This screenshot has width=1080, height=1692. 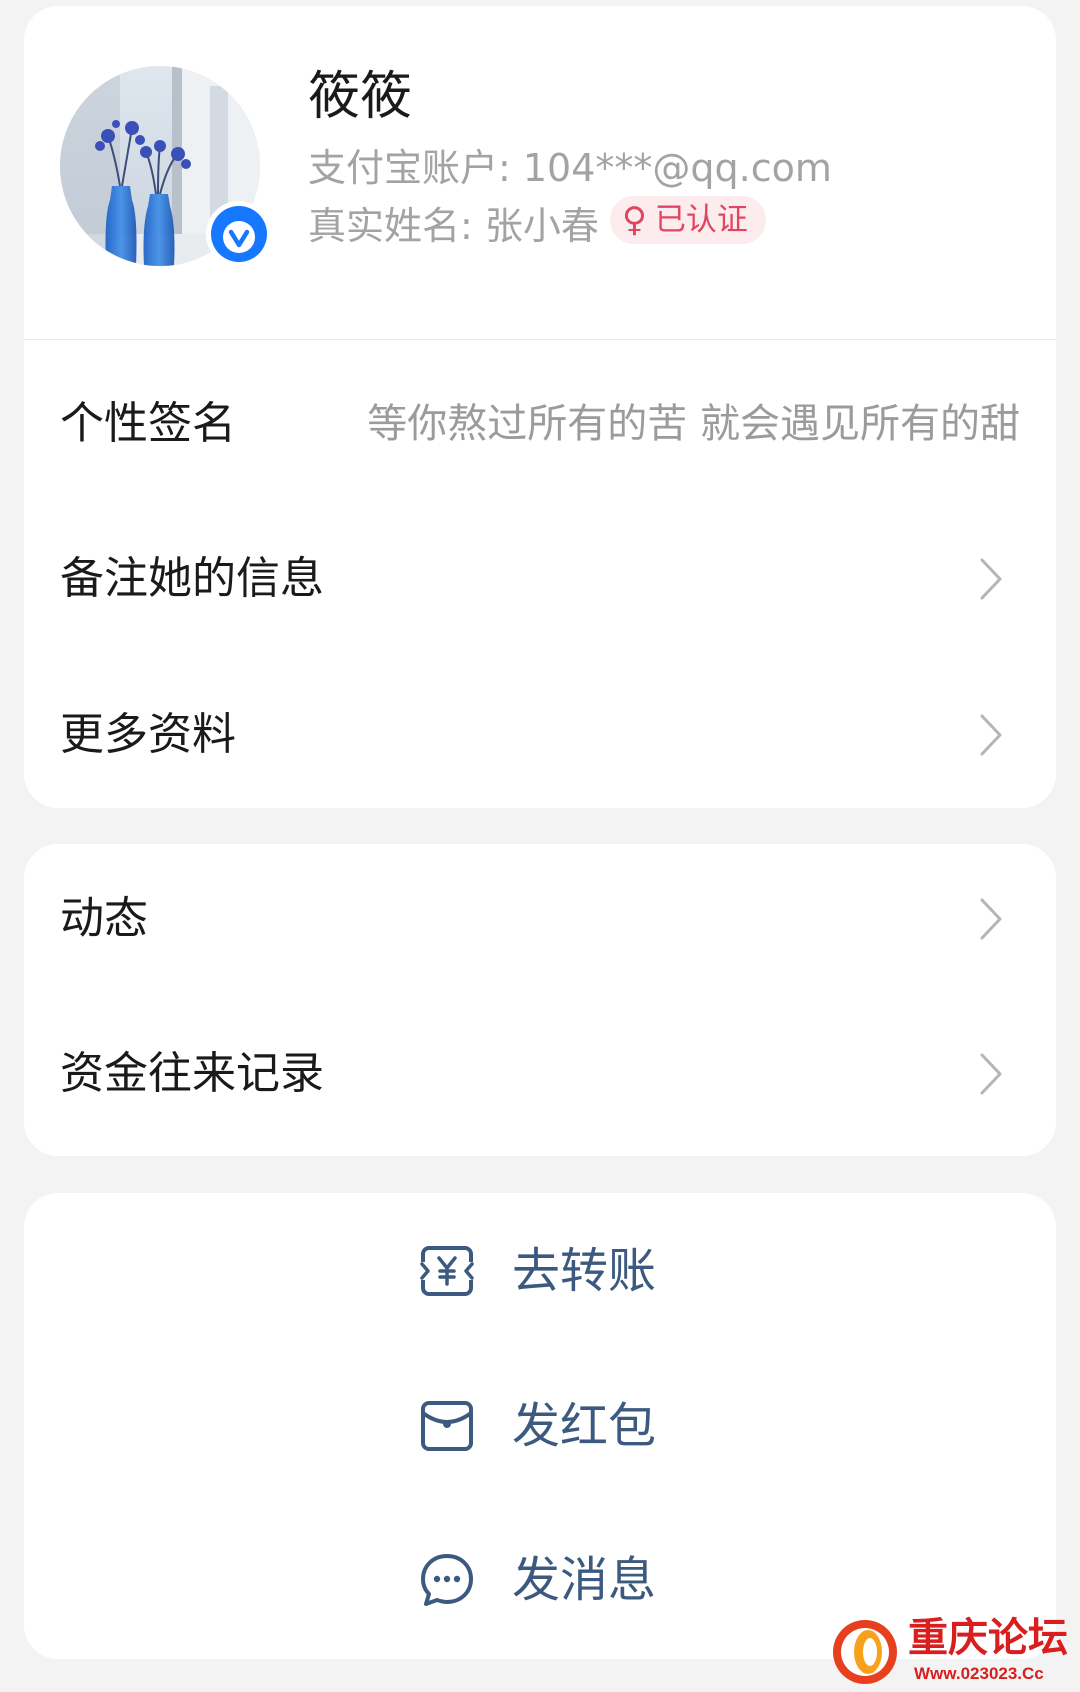 I want to click on signature-row: 个性签名 等你熬过所有的苦 就会遇见所有的甜, so click(x=540, y=424).